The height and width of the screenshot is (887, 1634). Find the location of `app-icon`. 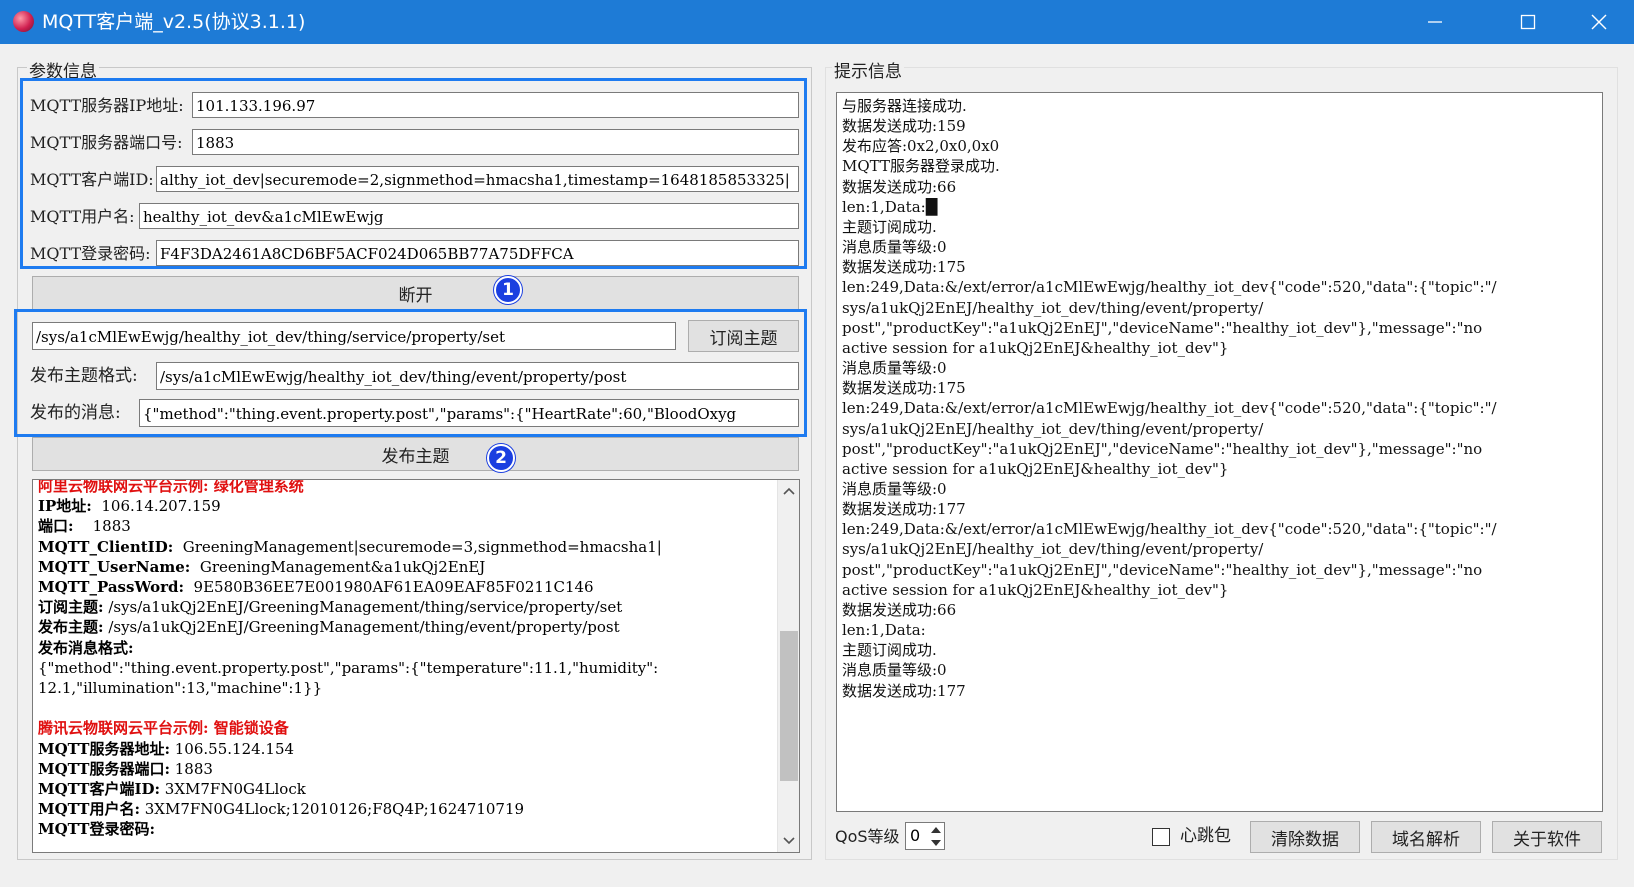

app-icon is located at coordinates (23, 21).